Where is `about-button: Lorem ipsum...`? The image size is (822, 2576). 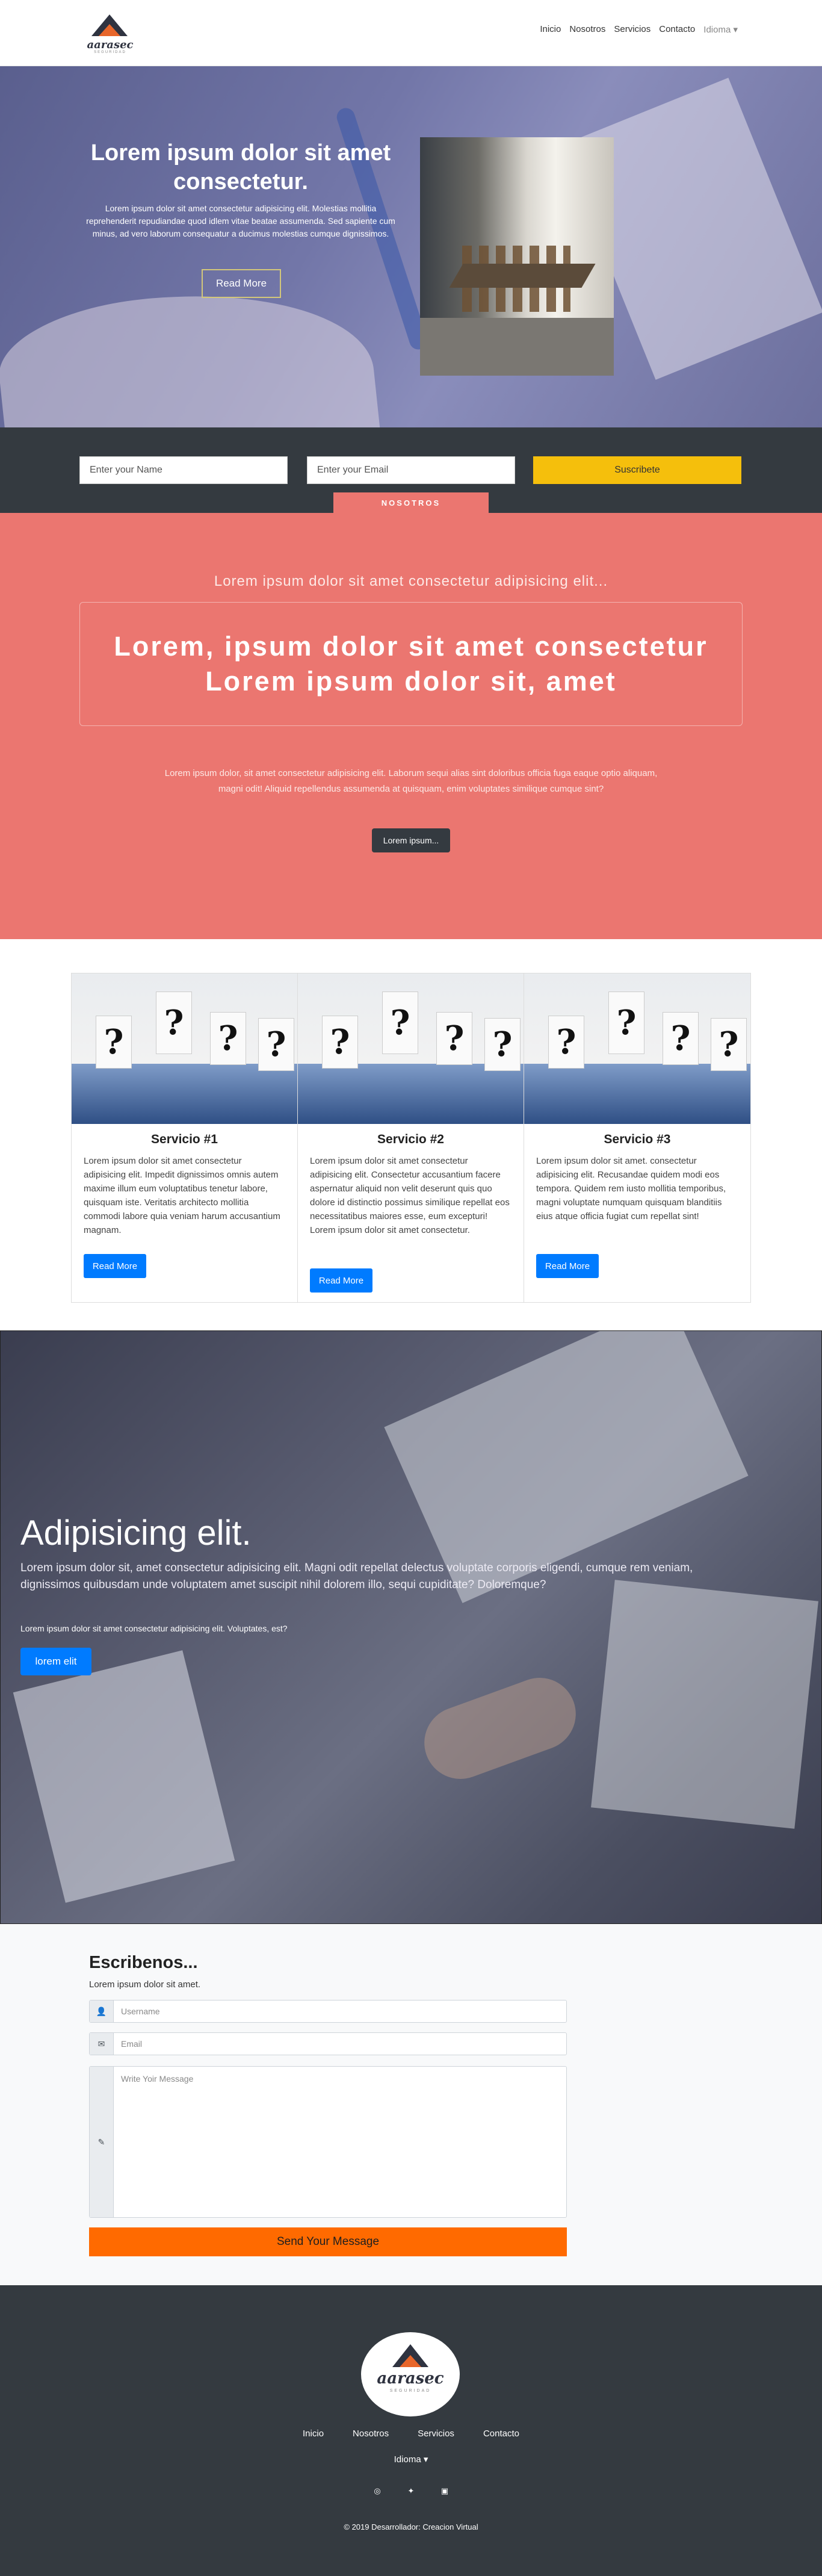 about-button: Lorem ipsum... is located at coordinates (411, 840).